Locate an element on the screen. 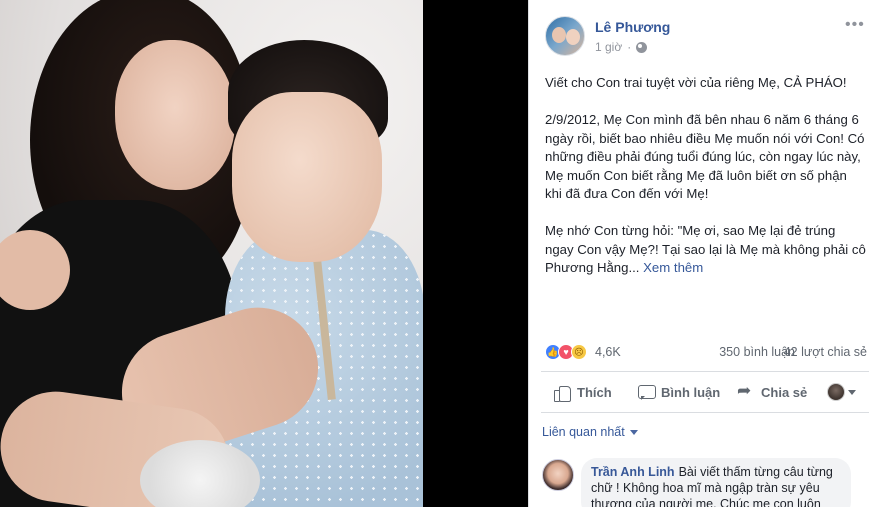 Image resolution: width=880 pixels, height=507 pixels. reactions-bar: 👍 ♥ ☹ 4,6K 350 bình luận 42 lượt chia sẻ is located at coordinates (706, 353).